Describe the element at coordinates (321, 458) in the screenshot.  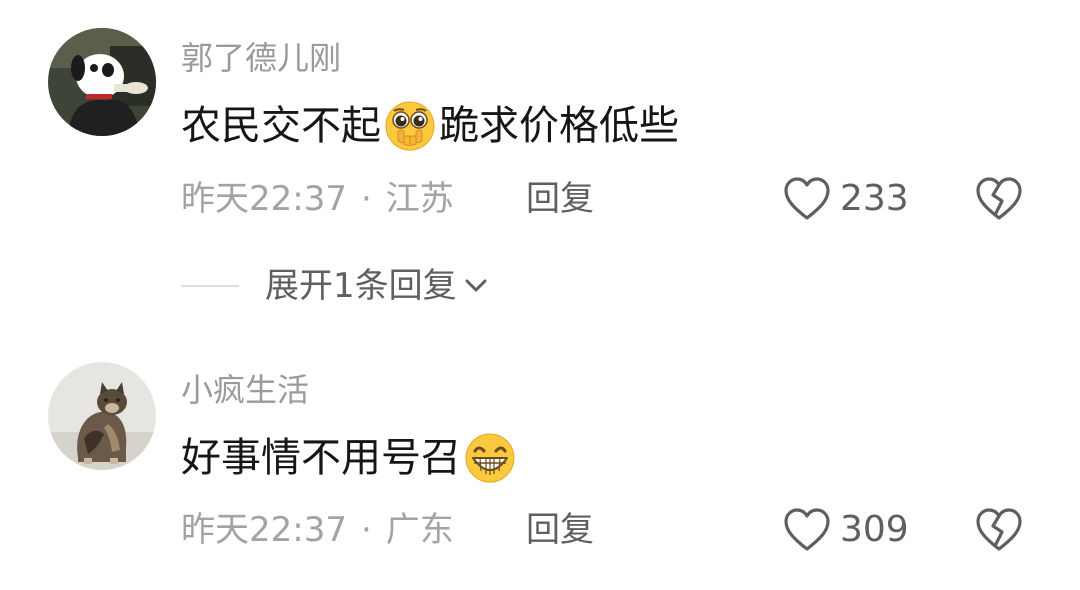
I see `comment-text-part: 好事情不用号召` at that location.